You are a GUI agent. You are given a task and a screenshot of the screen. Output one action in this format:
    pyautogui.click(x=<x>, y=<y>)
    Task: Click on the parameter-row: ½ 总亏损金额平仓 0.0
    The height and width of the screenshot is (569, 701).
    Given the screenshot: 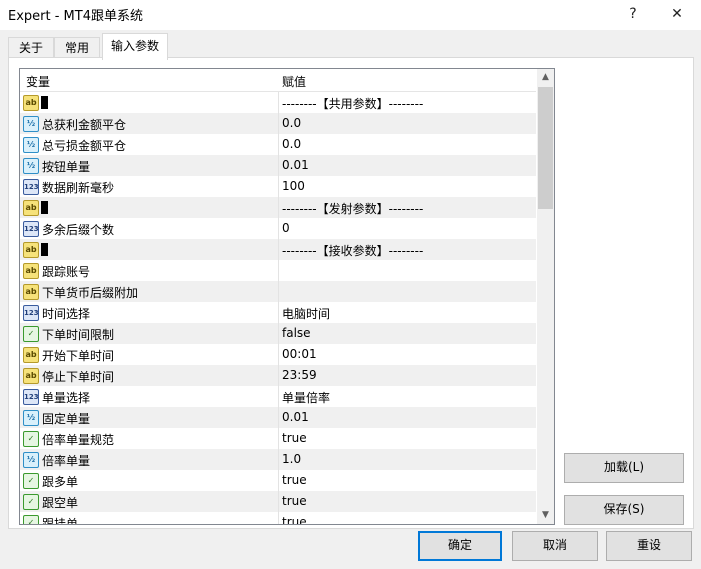 What is the action you would take?
    pyautogui.click(x=278, y=144)
    